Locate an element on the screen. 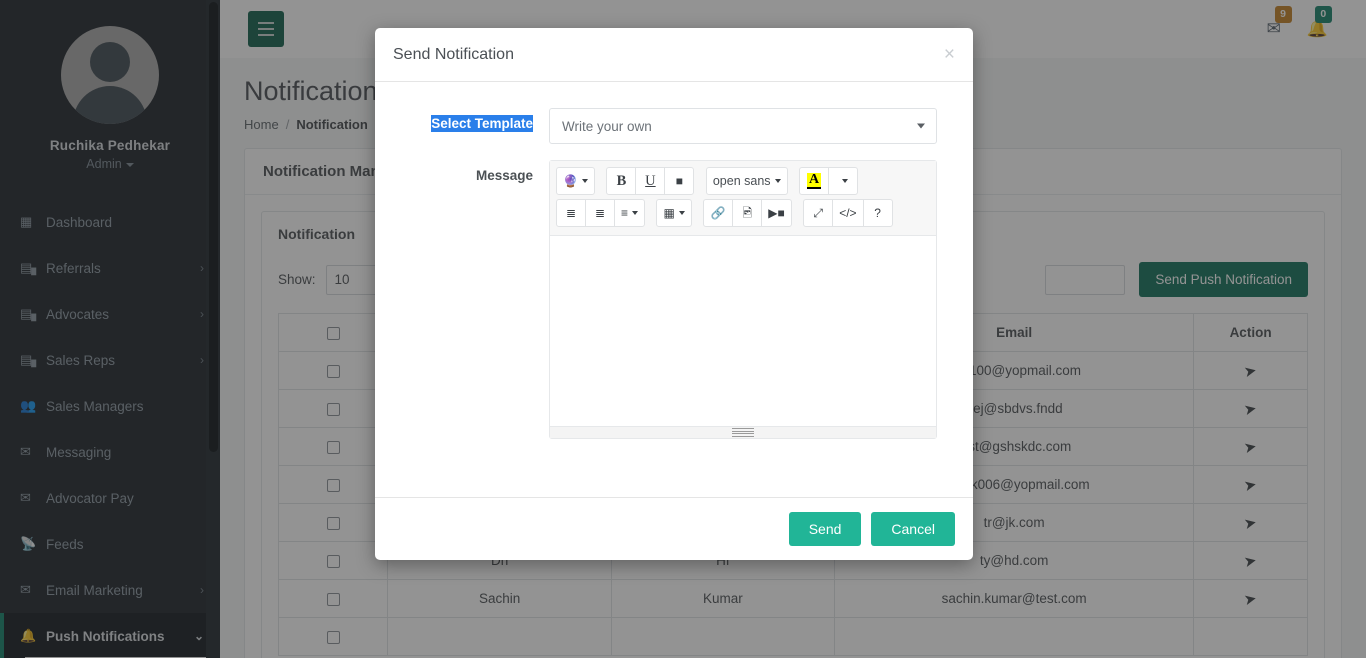  font-name-value: open sans is located at coordinates (741, 180).